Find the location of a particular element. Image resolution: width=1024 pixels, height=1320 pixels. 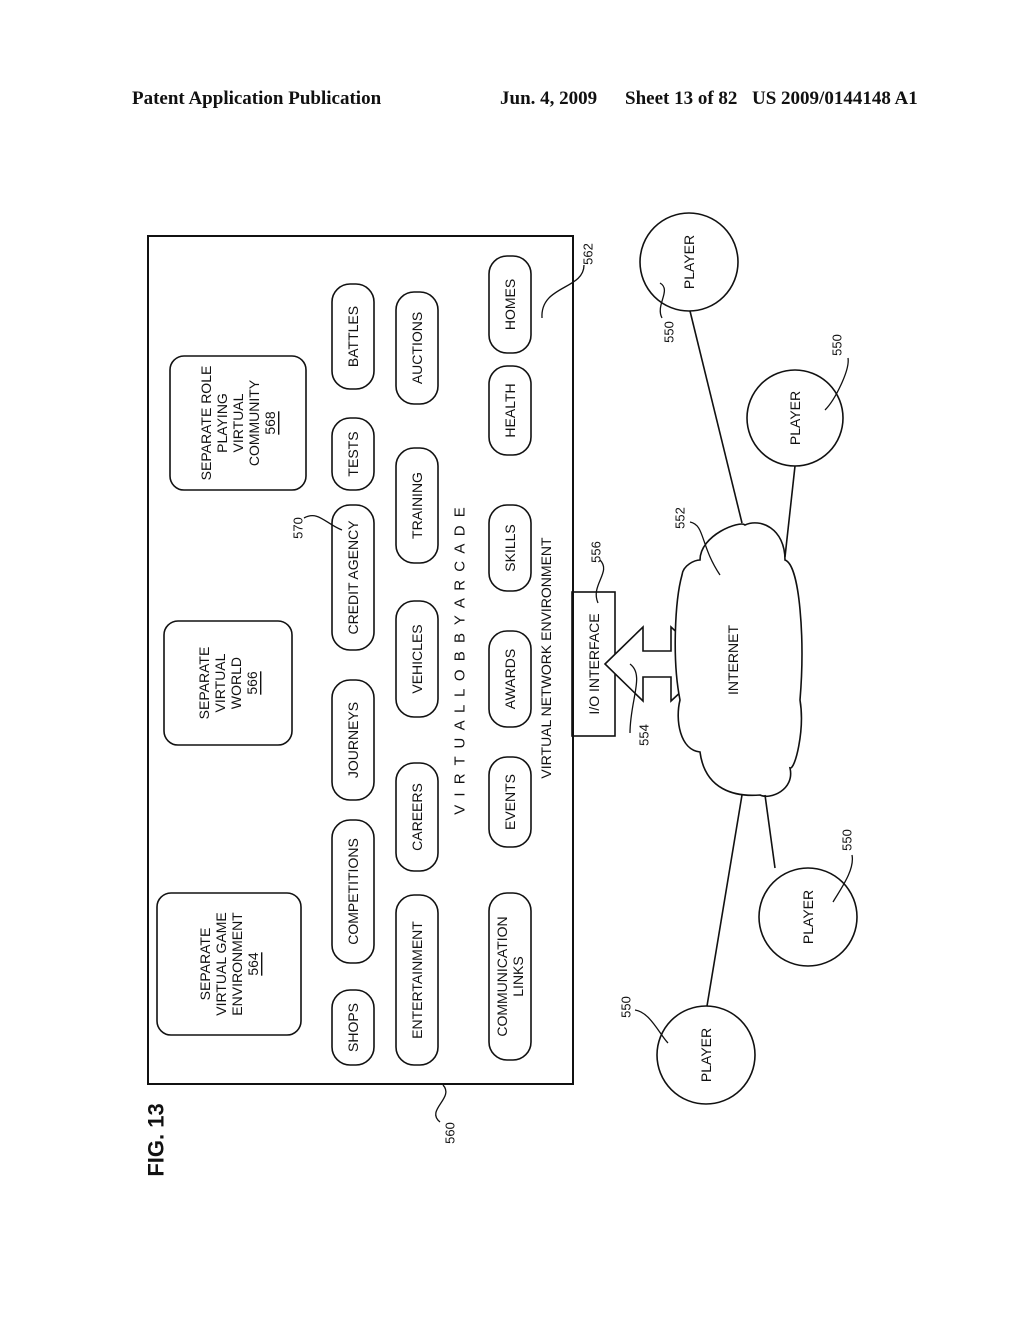

pill-label: CAREERS is located at coordinates (417, 817).